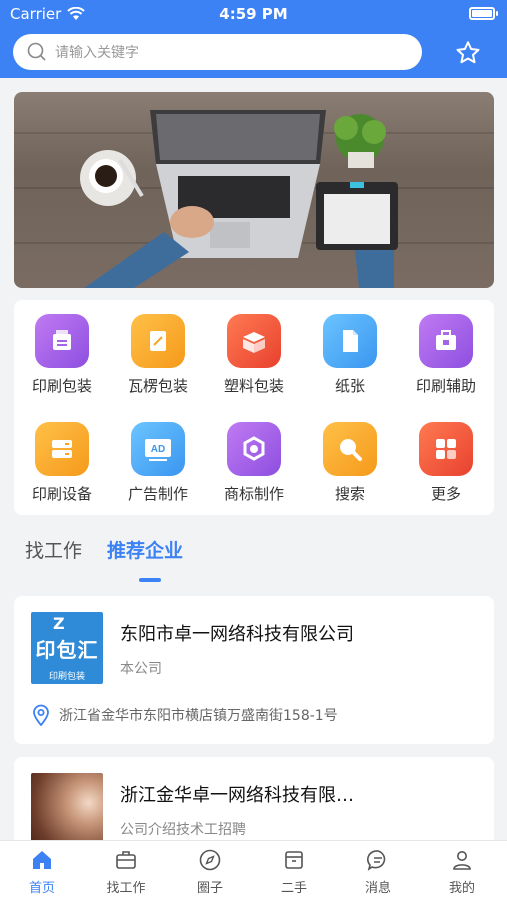  What do you see at coordinates (126, 888) in the screenshot?
I see `nav-label: 找工作` at bounding box center [126, 888].